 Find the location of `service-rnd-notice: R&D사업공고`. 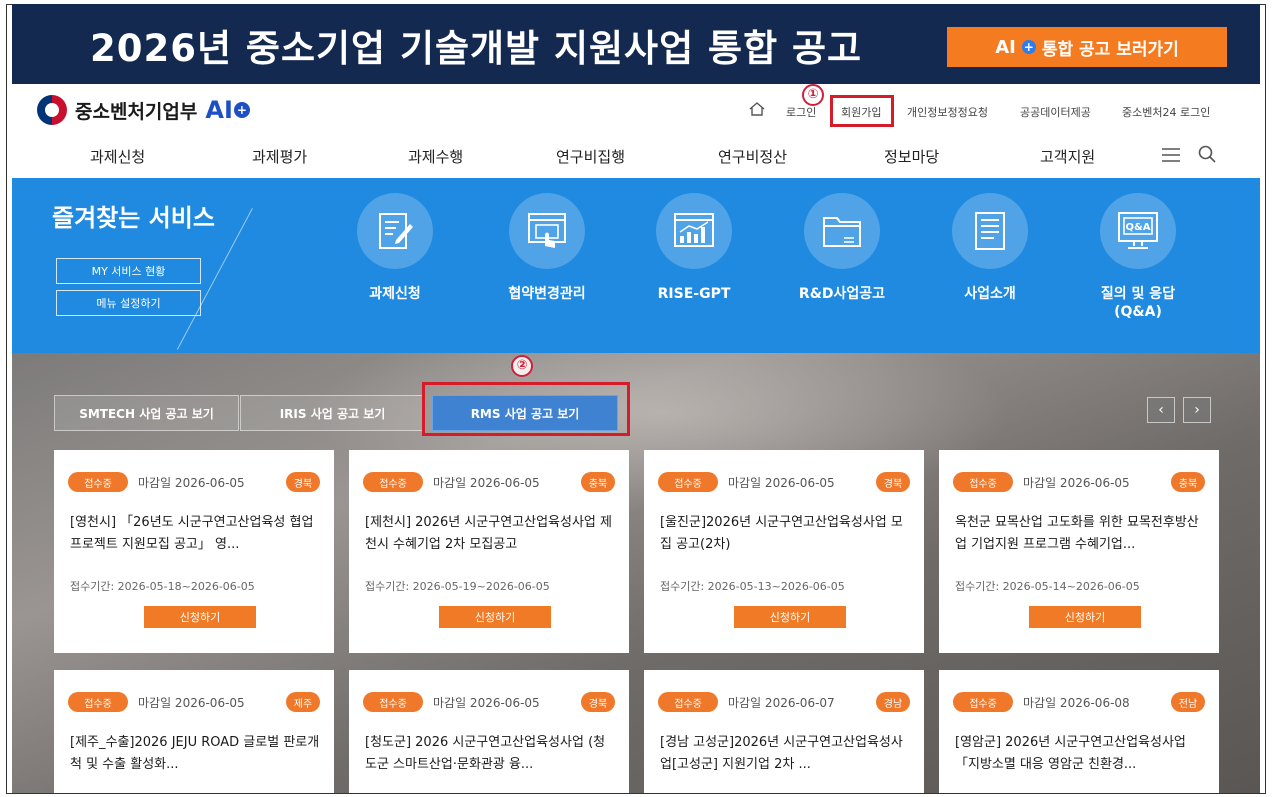

service-rnd-notice: R&D사업공고 is located at coordinates (842, 248).